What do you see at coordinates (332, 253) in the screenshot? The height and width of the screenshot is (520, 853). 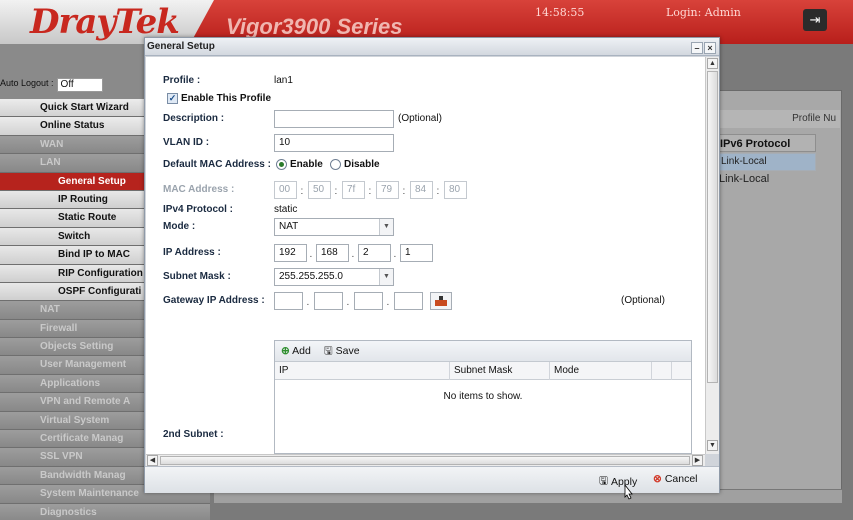 I see `ip-octet-input: 168` at bounding box center [332, 253].